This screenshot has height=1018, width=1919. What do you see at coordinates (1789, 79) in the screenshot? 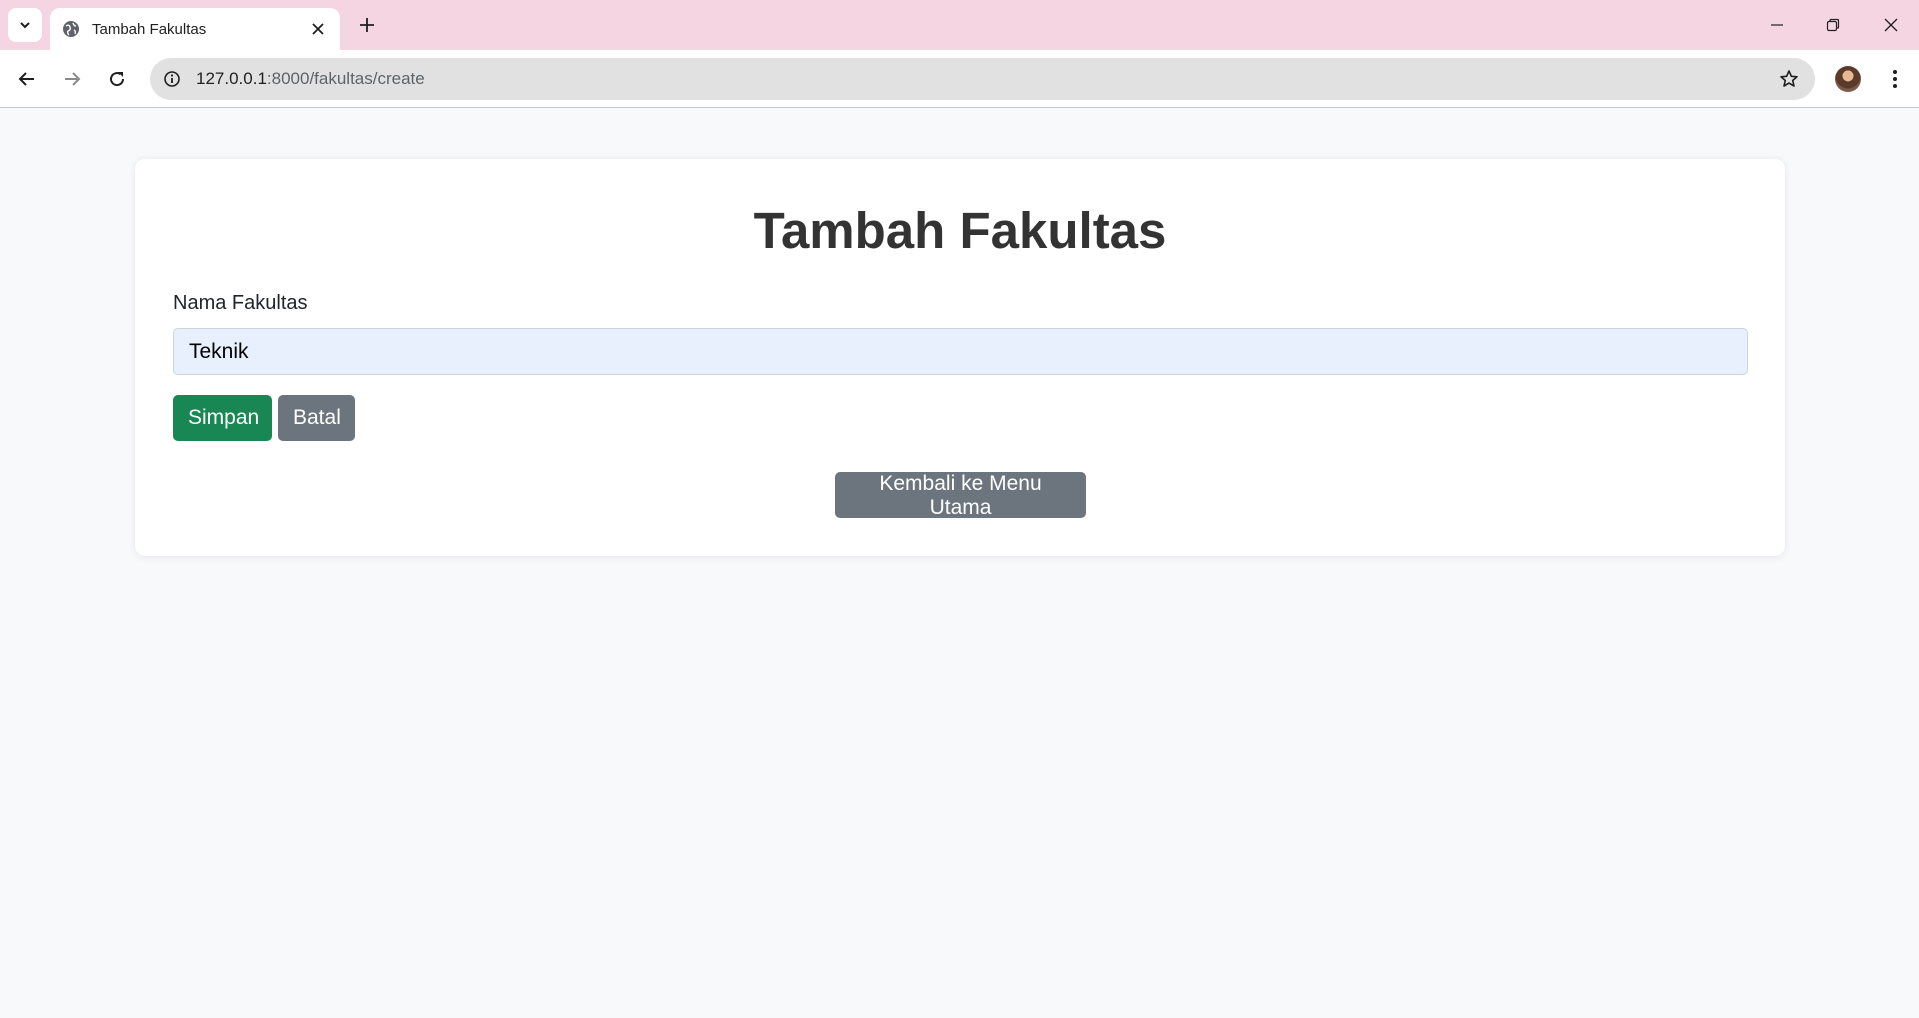
I see `star-icon` at bounding box center [1789, 79].